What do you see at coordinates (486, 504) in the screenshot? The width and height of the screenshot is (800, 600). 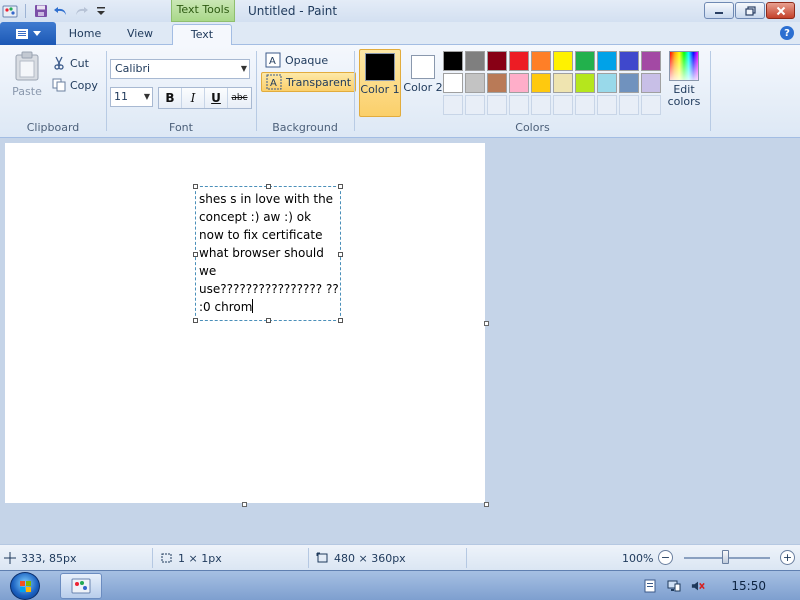 I see `canvas-resize-handle-corner` at bounding box center [486, 504].